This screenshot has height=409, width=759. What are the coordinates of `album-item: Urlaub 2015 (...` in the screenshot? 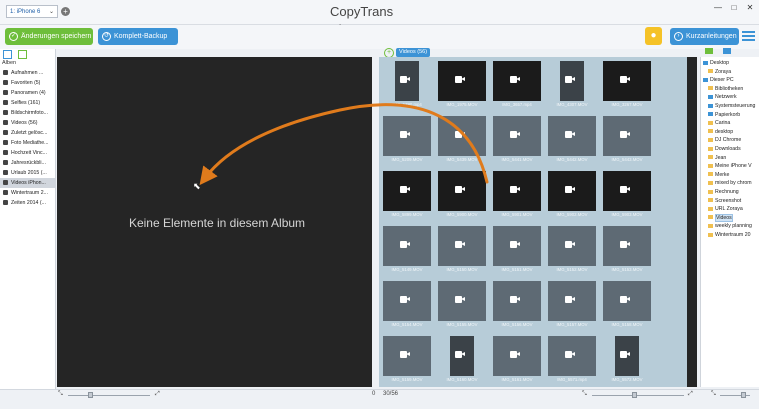 It's located at (27, 173).